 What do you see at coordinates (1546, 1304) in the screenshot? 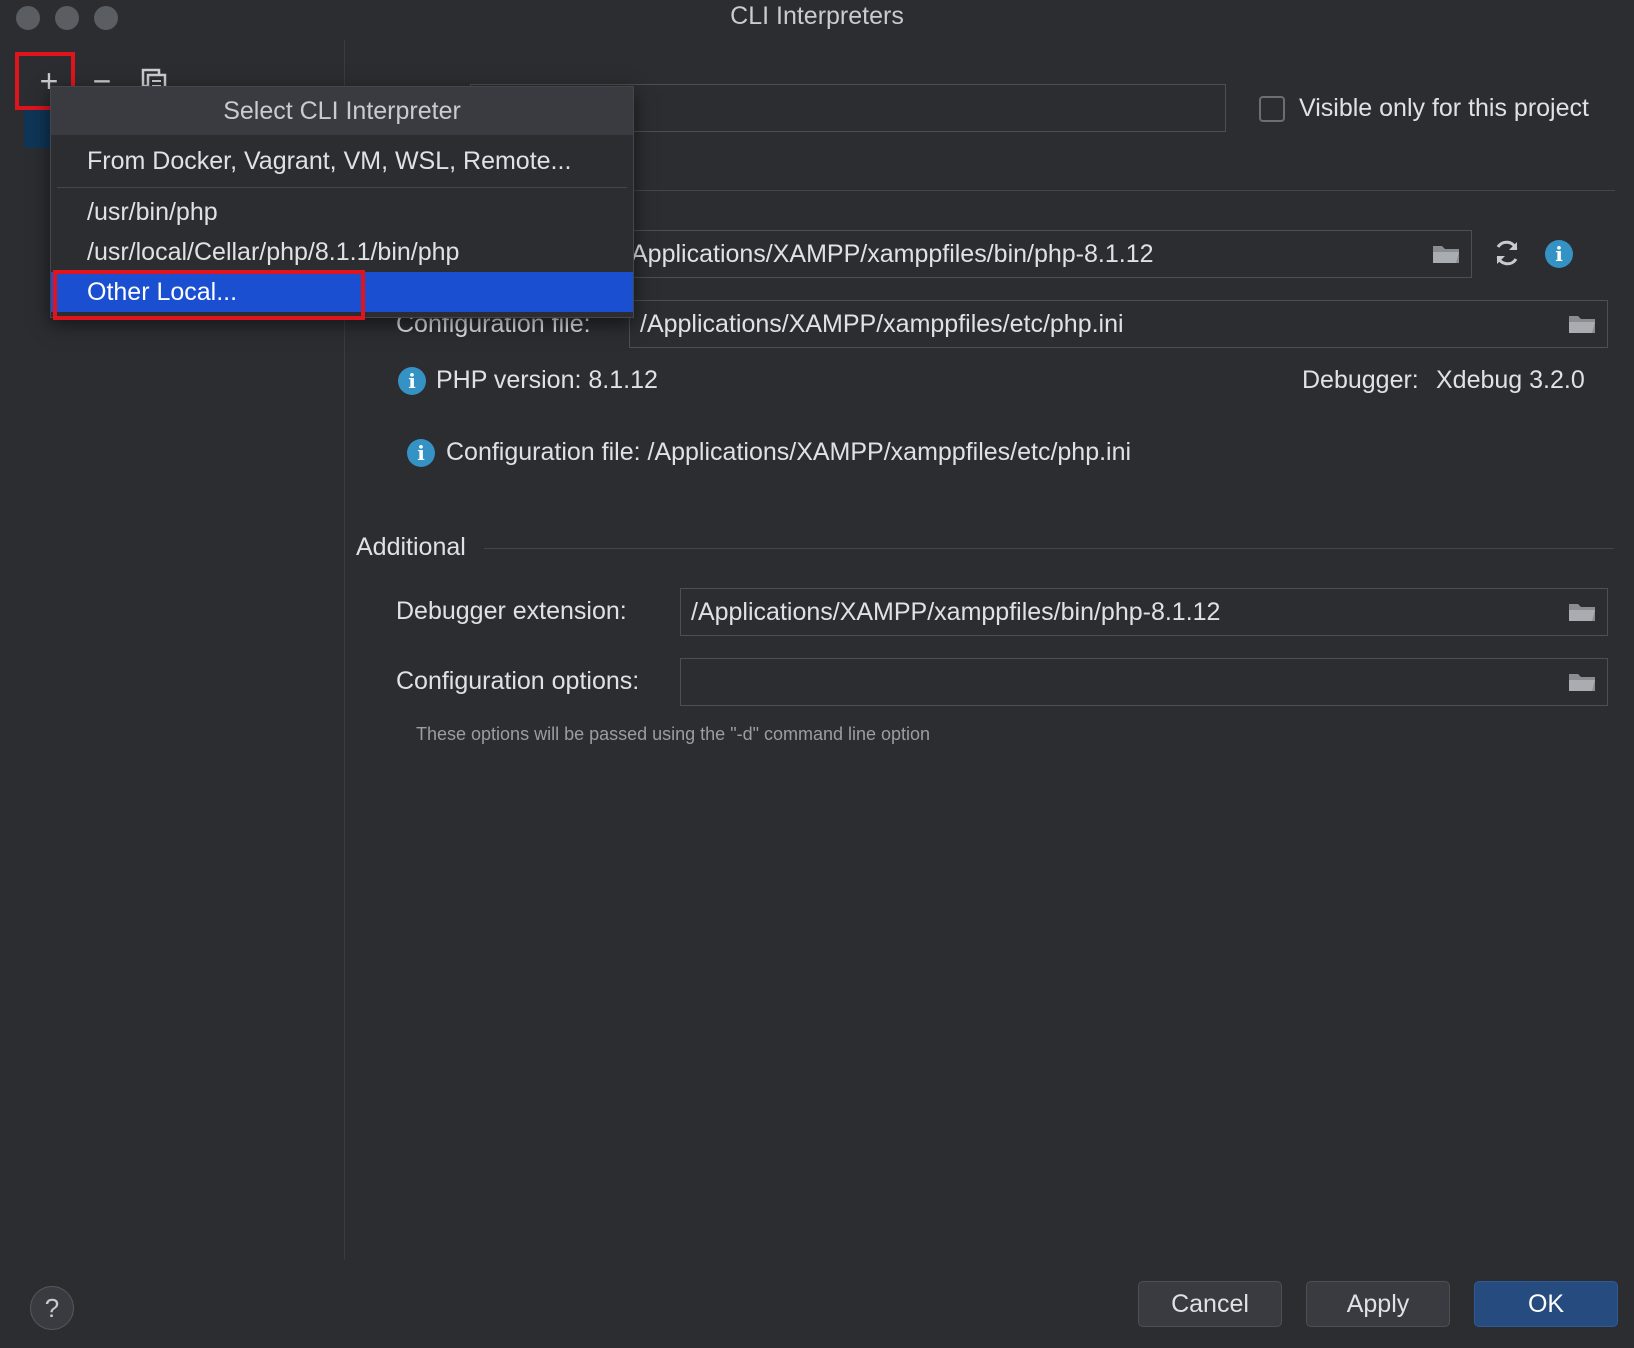
I see `ok-button: OK` at bounding box center [1546, 1304].